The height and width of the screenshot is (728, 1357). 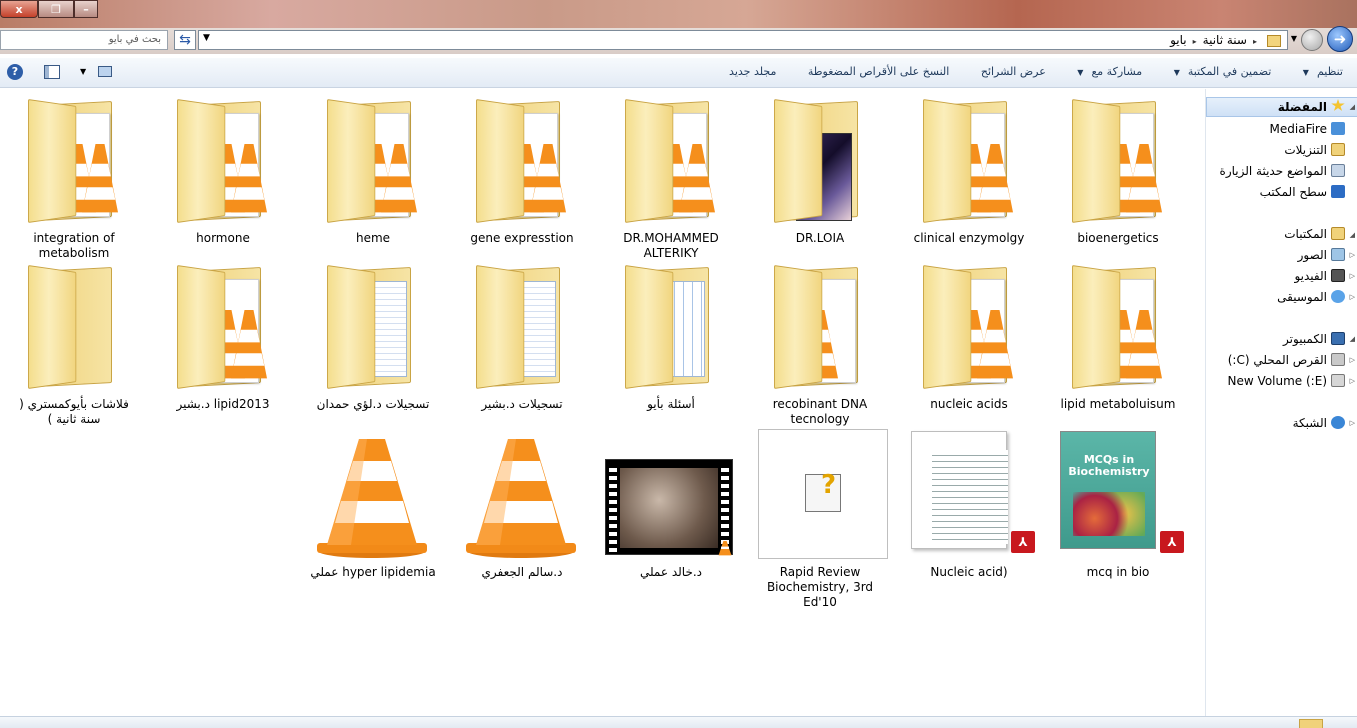 What do you see at coordinates (1302, 107) in the screenshot?
I see `nav-favorites: المفضلة` at bounding box center [1302, 107].